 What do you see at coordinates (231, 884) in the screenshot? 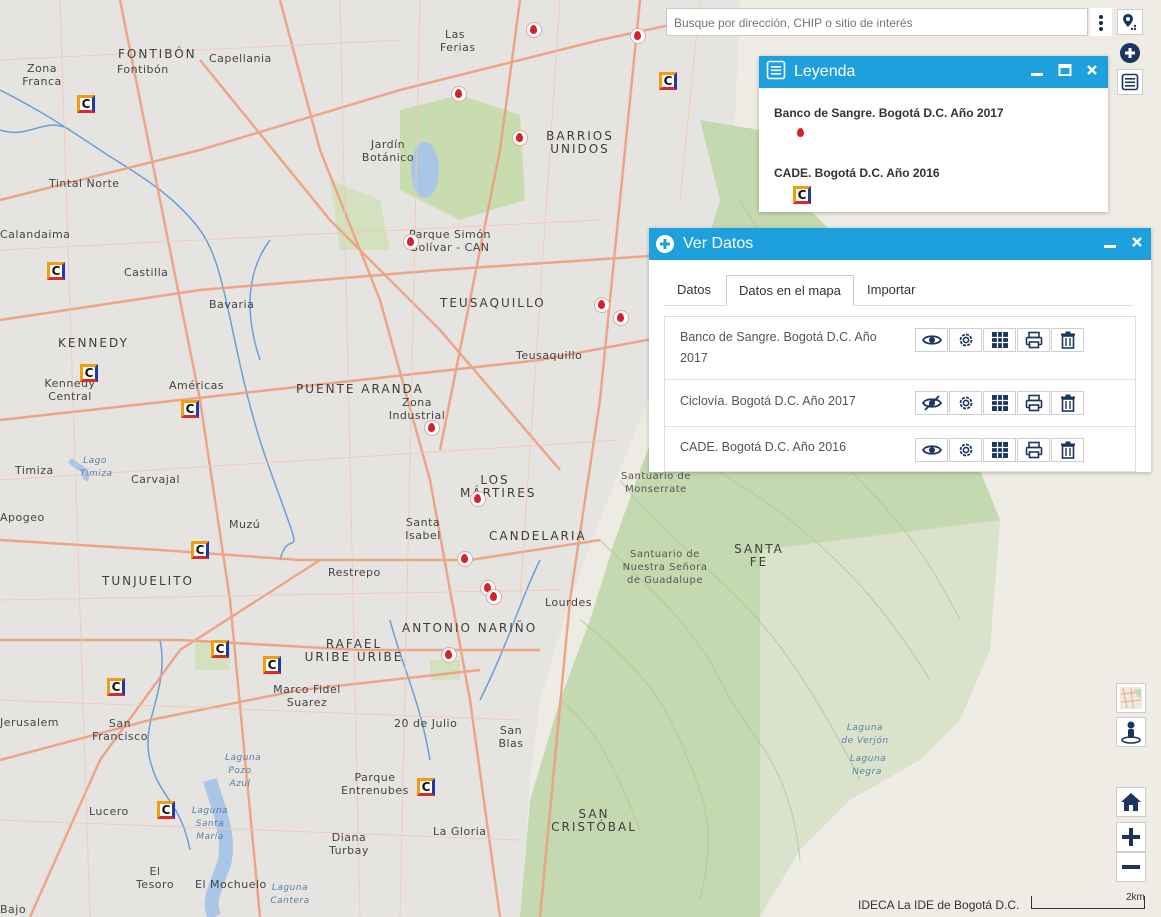
I see `map-label: El Mochuelo` at bounding box center [231, 884].